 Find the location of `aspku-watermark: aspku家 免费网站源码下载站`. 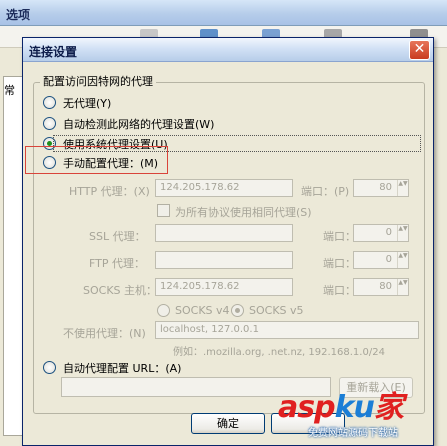

aspku-watermark: aspku家 免费网站源码下载站 is located at coordinates (362, 414).